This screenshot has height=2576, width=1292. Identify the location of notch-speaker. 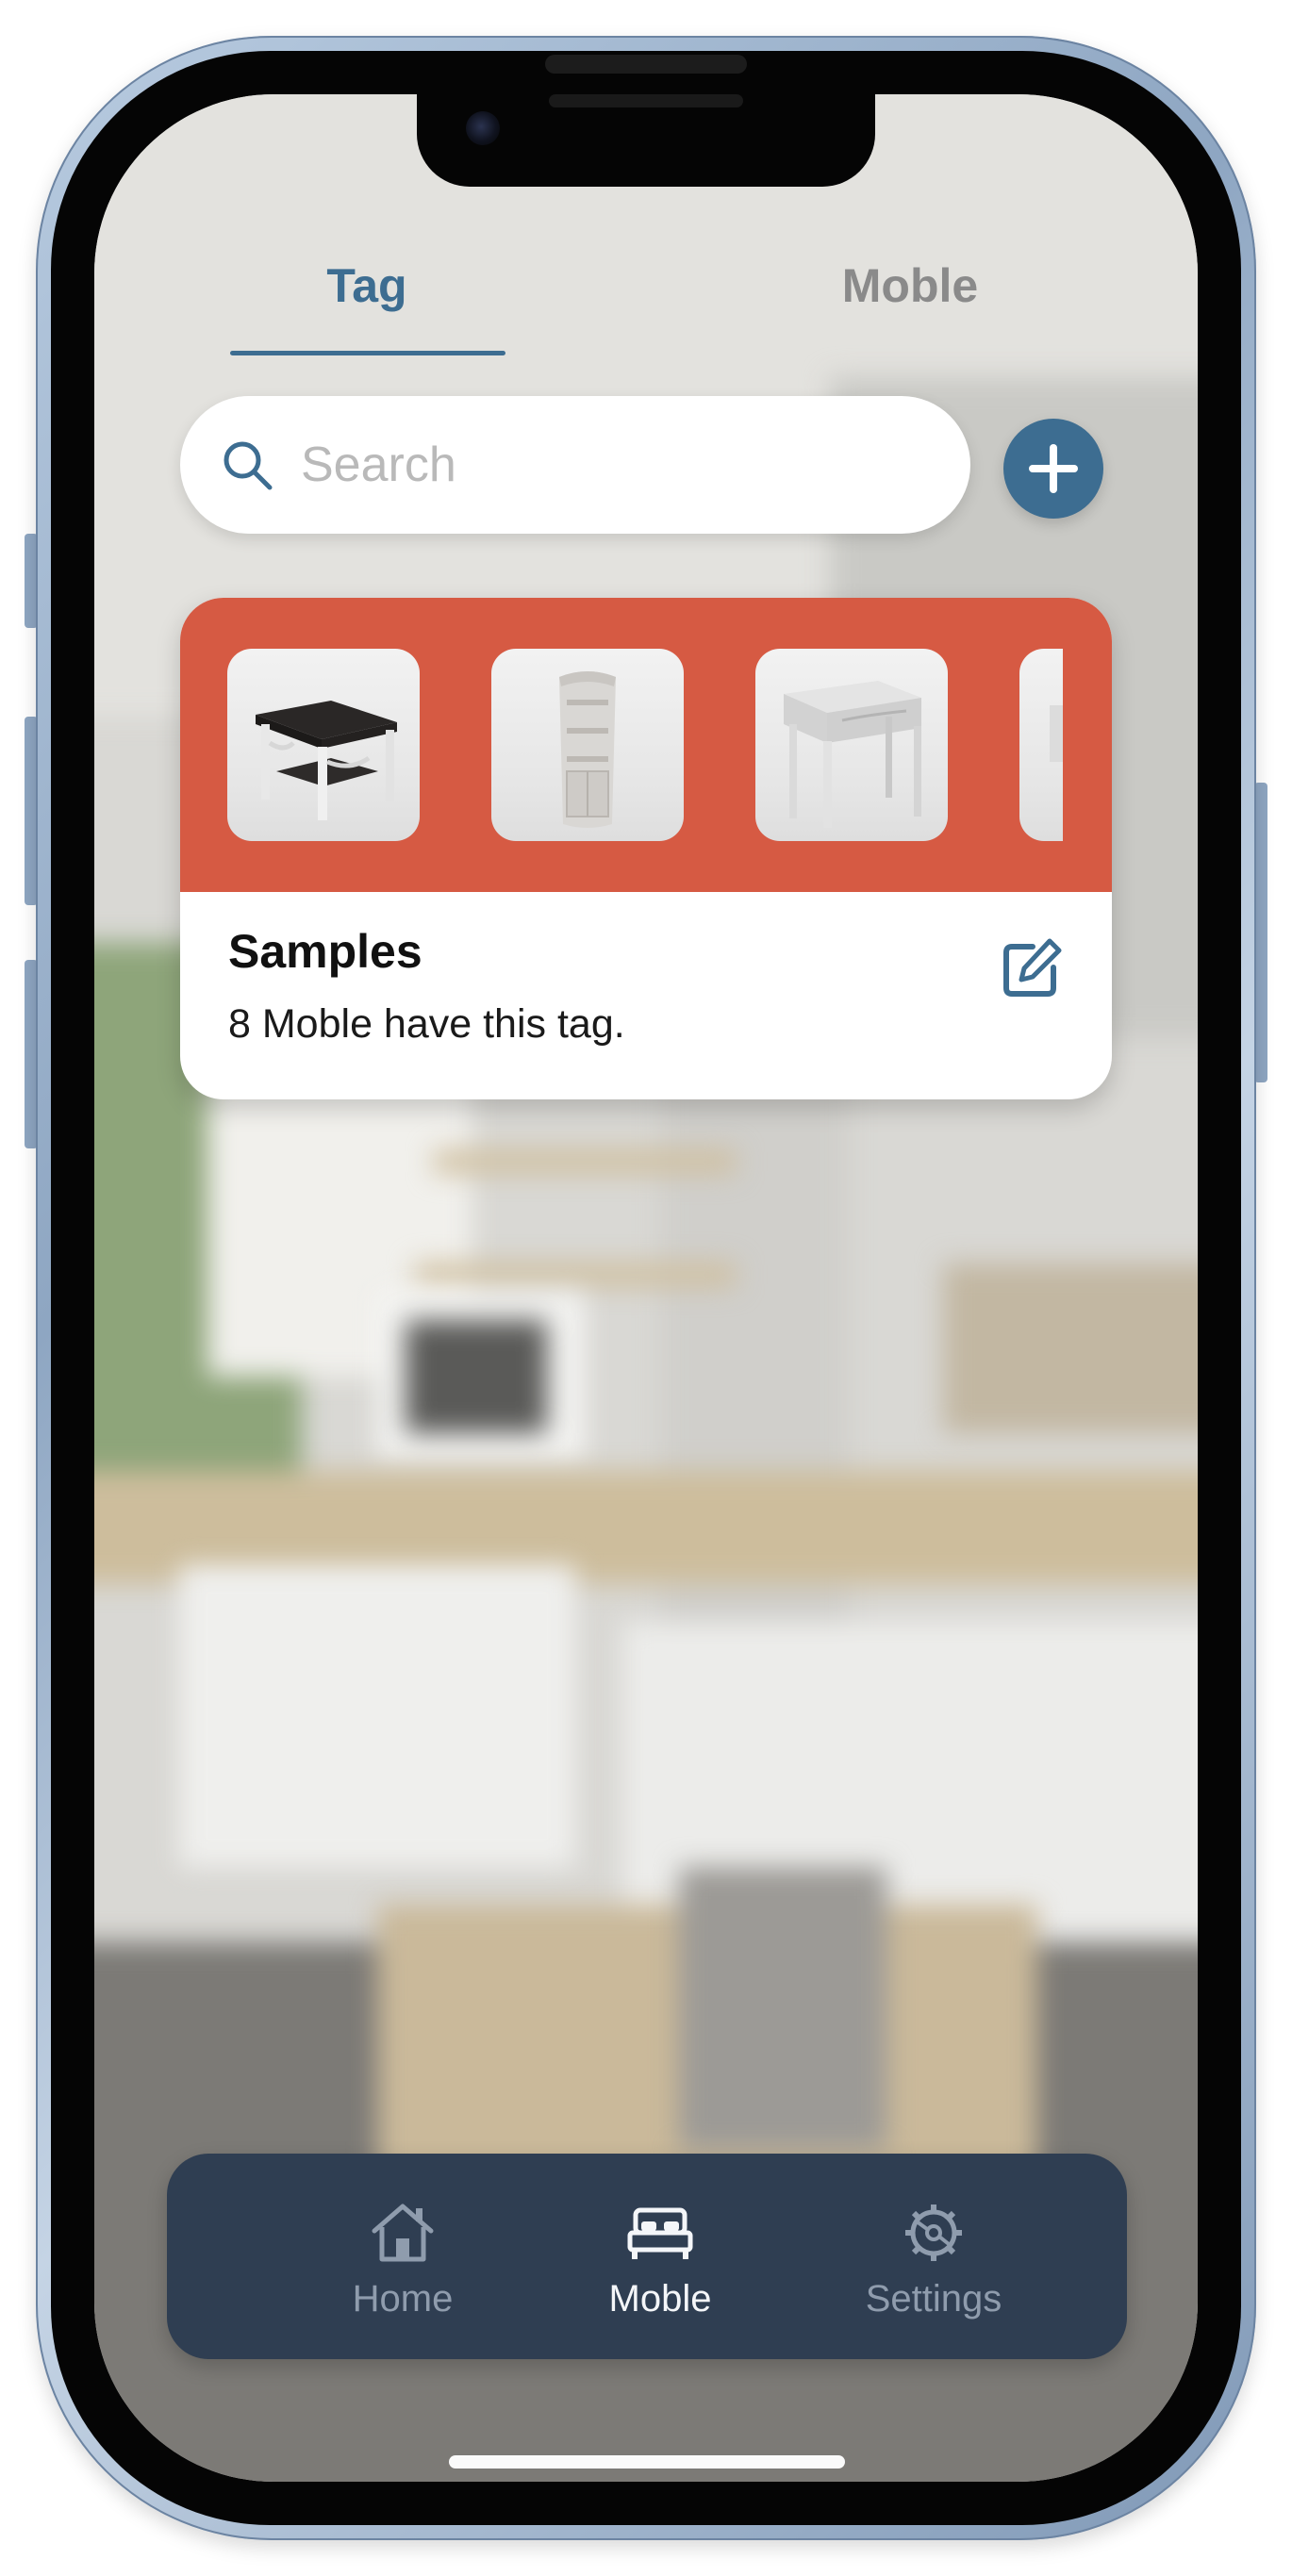
(646, 100).